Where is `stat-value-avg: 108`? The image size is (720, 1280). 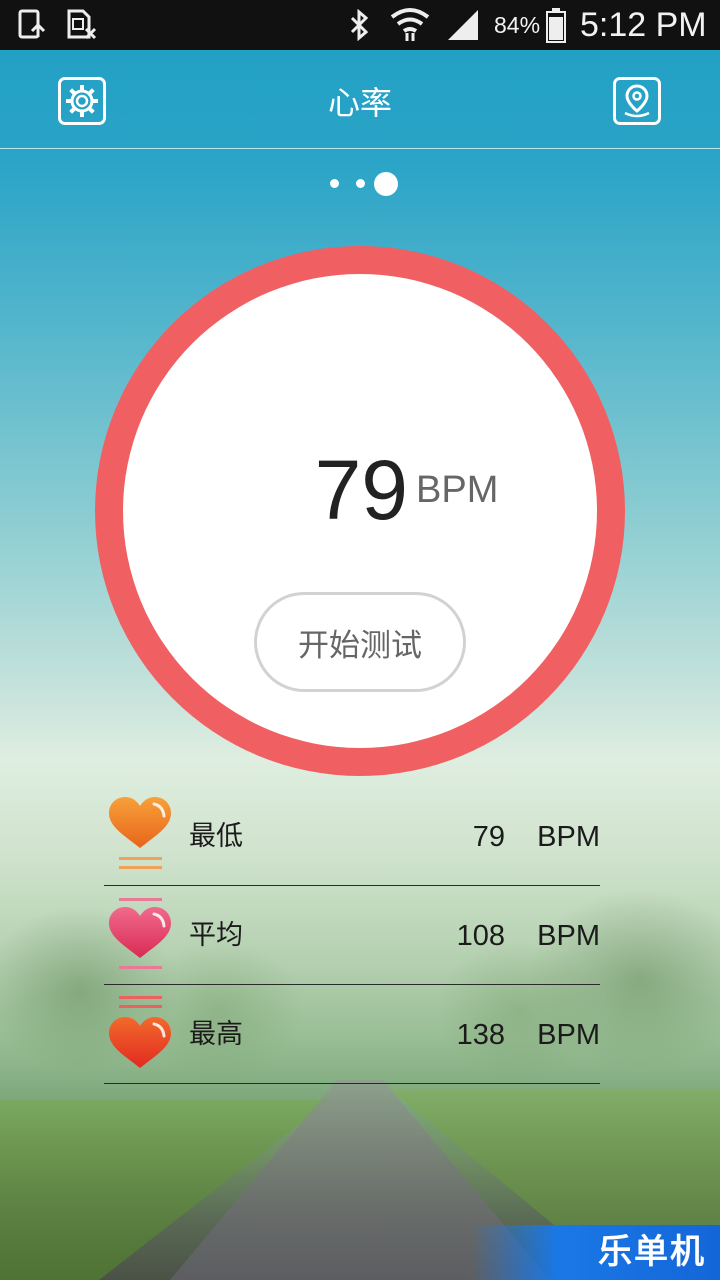 stat-value-avg: 108 is located at coordinates (480, 936).